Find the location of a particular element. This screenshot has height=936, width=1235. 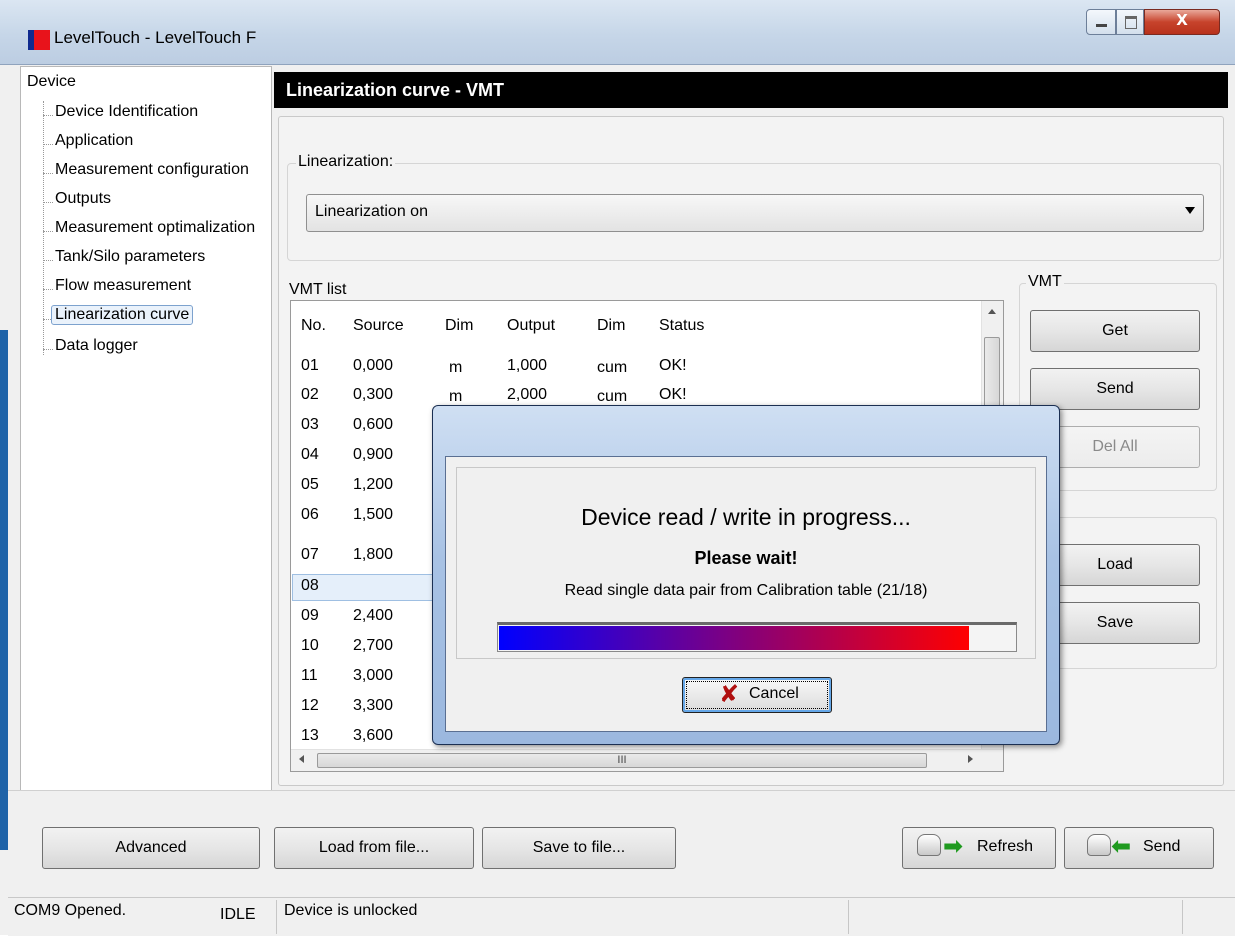

minimize-icon is located at coordinates (1101, 25).